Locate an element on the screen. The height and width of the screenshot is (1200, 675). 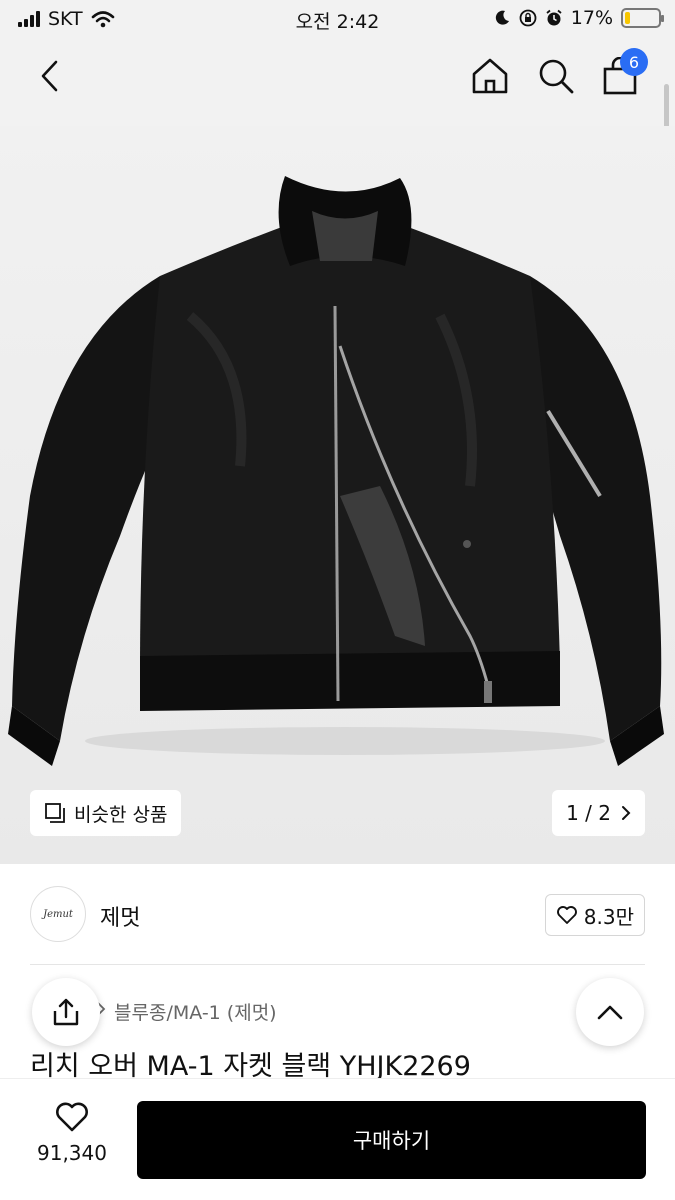
share-icon is located at coordinates (66, 1012).